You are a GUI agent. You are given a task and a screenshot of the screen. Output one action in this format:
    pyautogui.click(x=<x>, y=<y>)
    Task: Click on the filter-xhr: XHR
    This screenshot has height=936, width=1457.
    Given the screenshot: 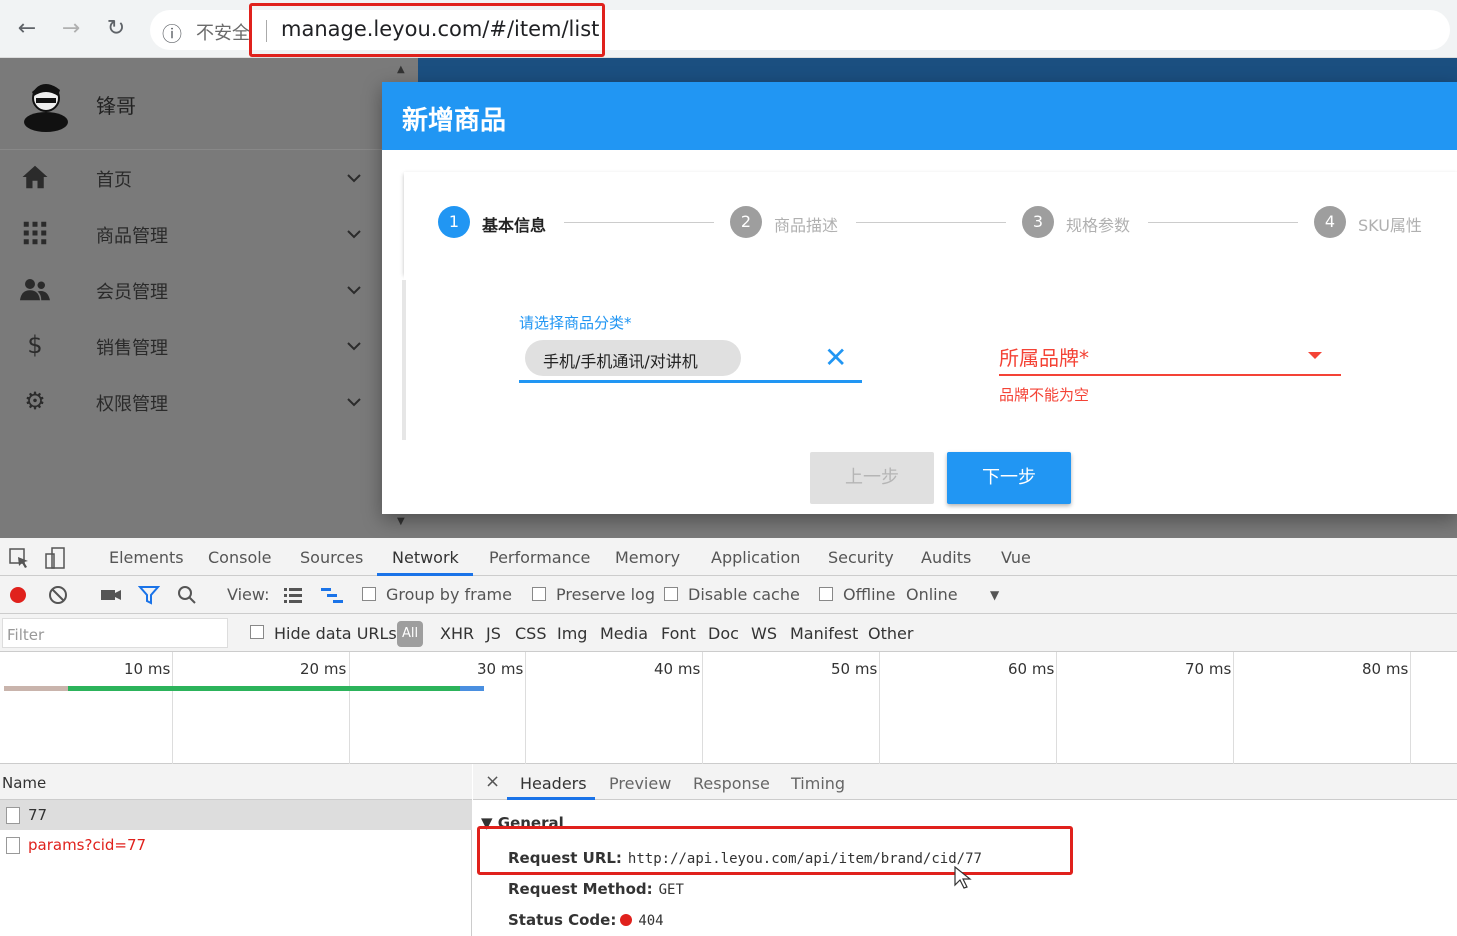 What is the action you would take?
    pyautogui.click(x=457, y=633)
    